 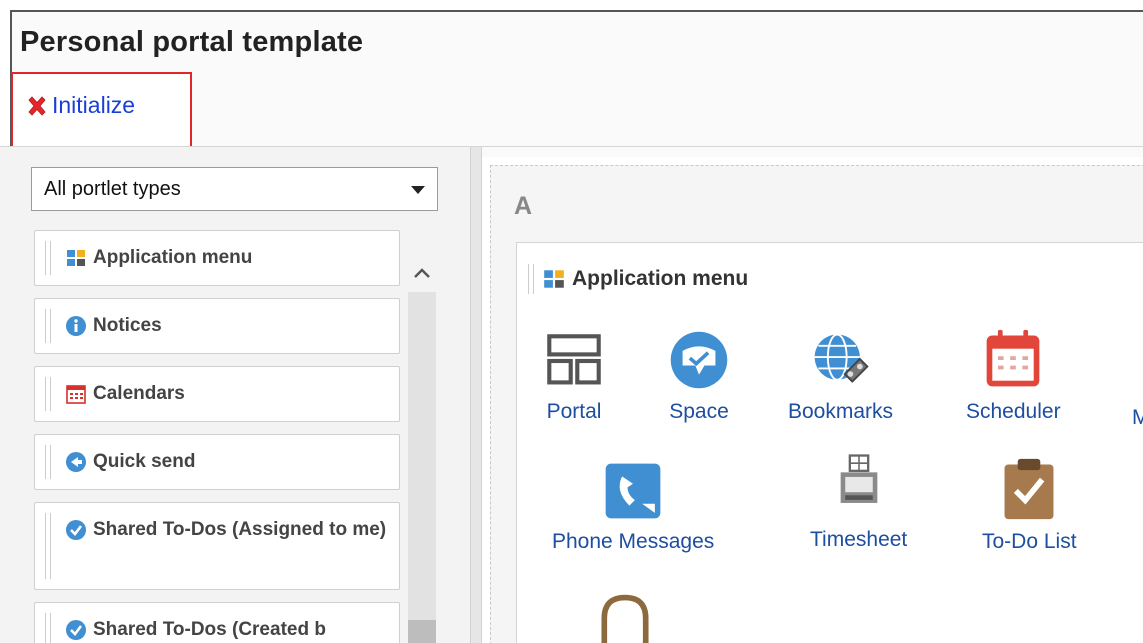 I want to click on app-todo-list: To-Do List, so click(x=1029, y=505).